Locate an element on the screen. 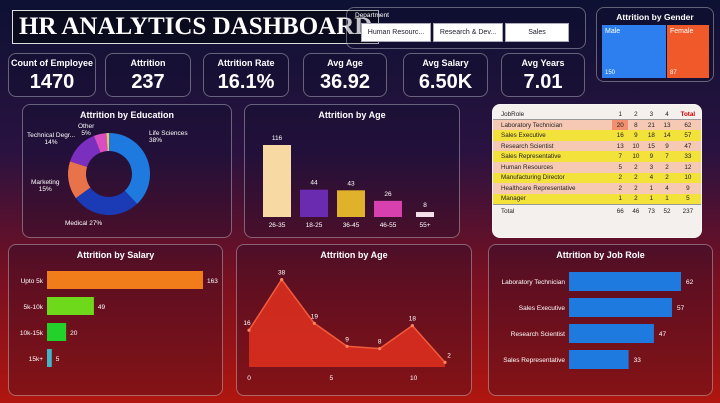 The height and width of the screenshot is (403, 720). kpi-employee-count: Count of Employee 1470 is located at coordinates (52, 75).